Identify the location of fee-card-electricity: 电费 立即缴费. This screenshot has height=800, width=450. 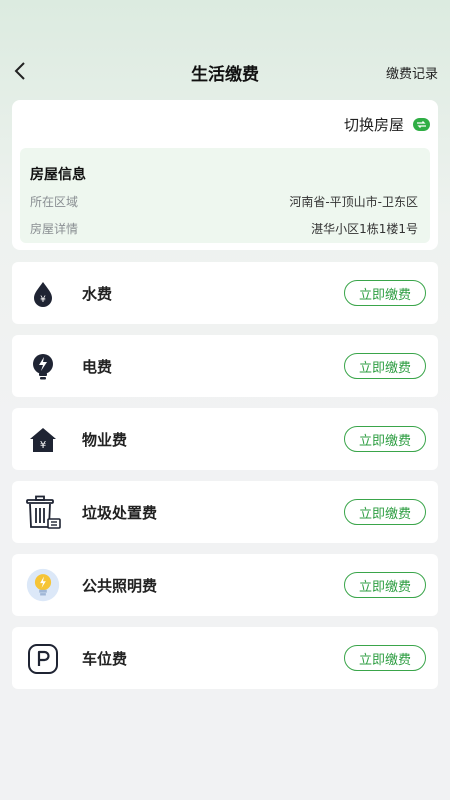
(225, 366).